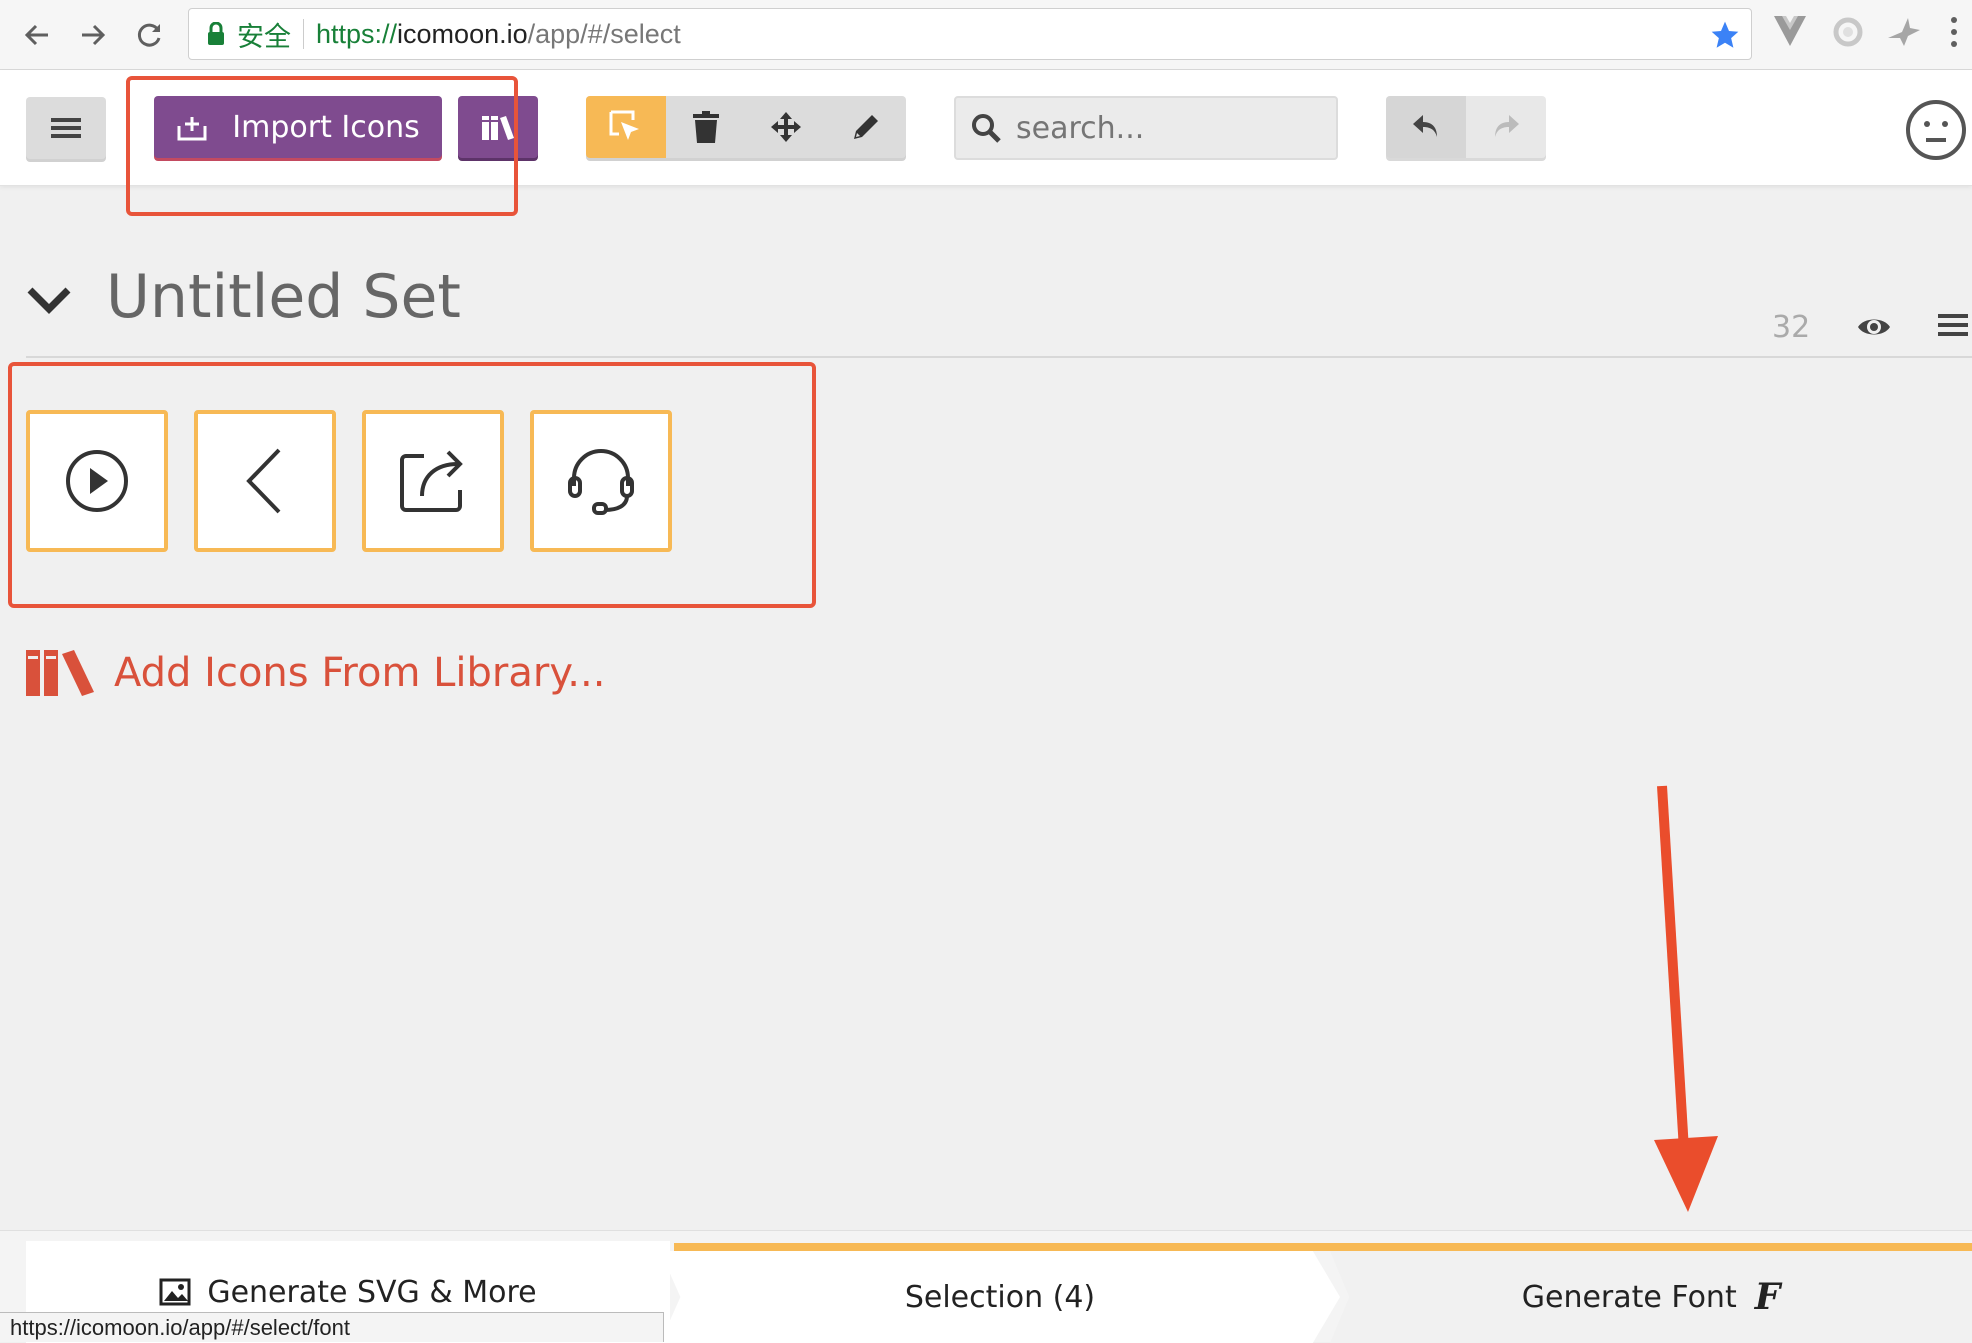 The width and height of the screenshot is (1972, 1343). I want to click on bookmark-star-icon, so click(1725, 35).